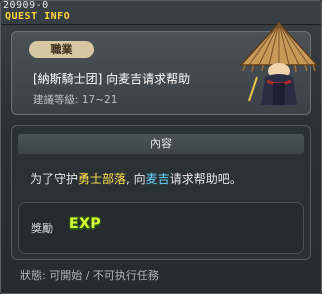  I want to click on quest-id: 20909-0, so click(26, 5).